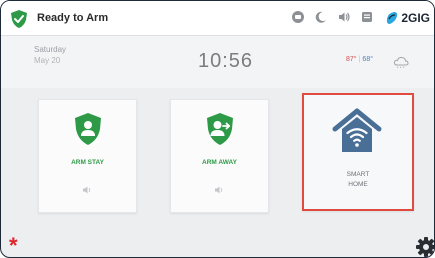 The image size is (435, 258). Describe the element at coordinates (332, 17) in the screenshot. I see `status-icons` at that location.